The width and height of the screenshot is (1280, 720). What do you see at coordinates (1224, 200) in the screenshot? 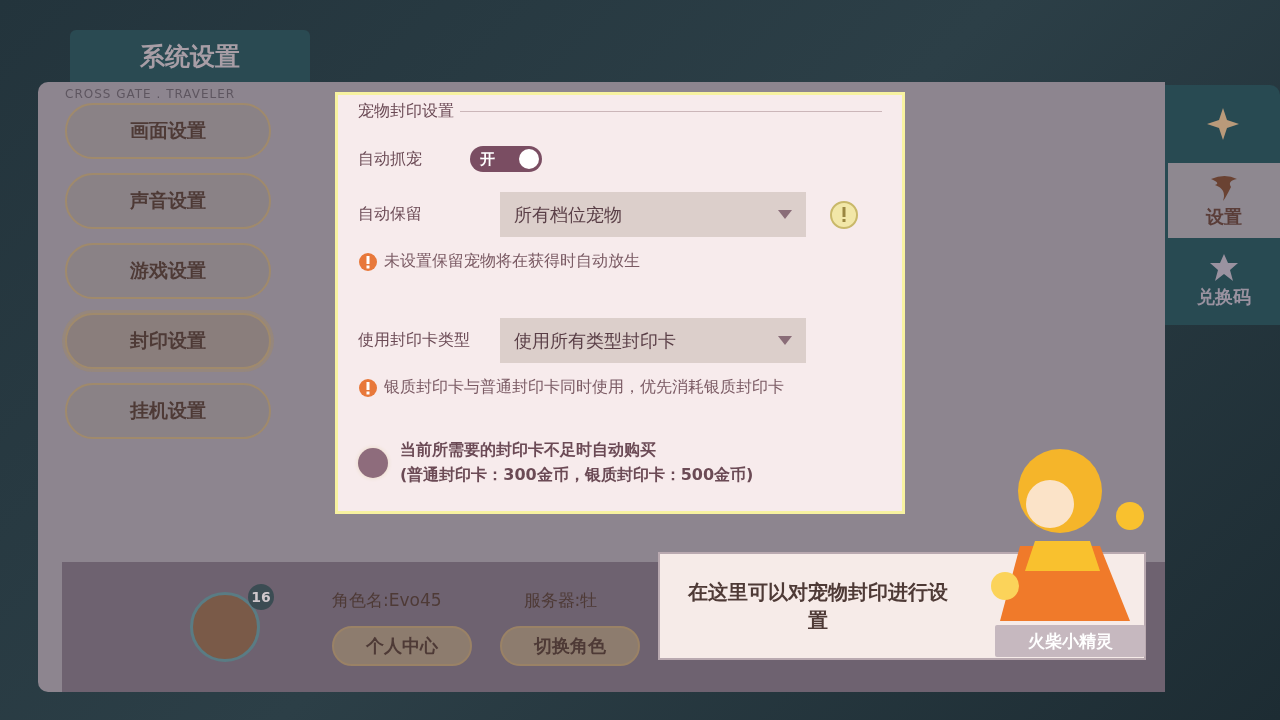
I see `side-tab: 设置` at bounding box center [1224, 200].